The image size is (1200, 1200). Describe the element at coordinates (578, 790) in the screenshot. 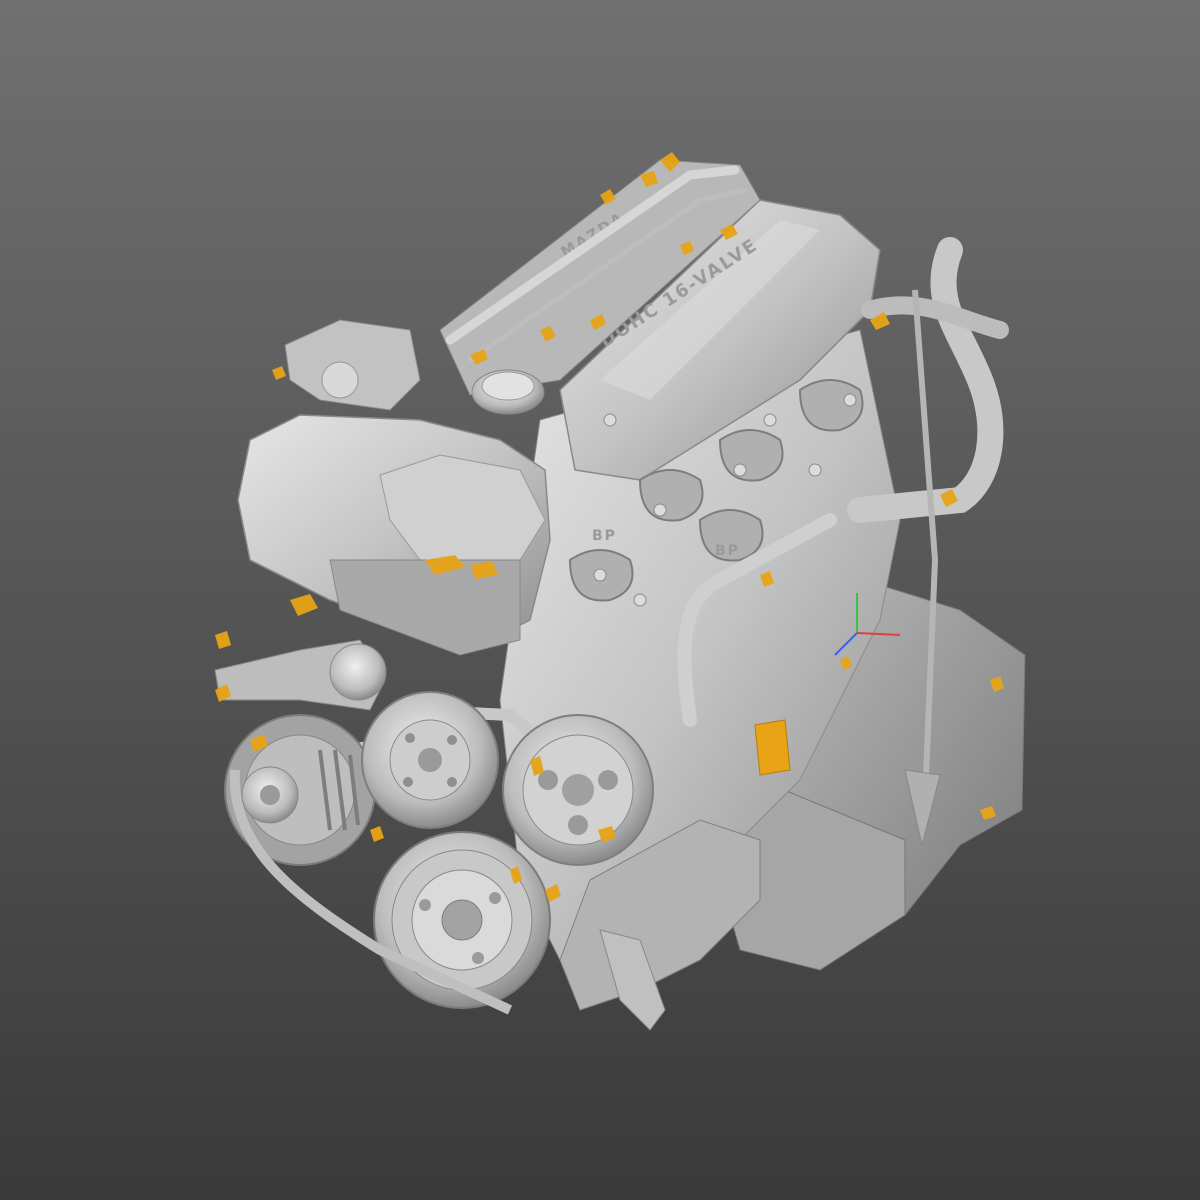

I see `power-steering-pulley` at that location.